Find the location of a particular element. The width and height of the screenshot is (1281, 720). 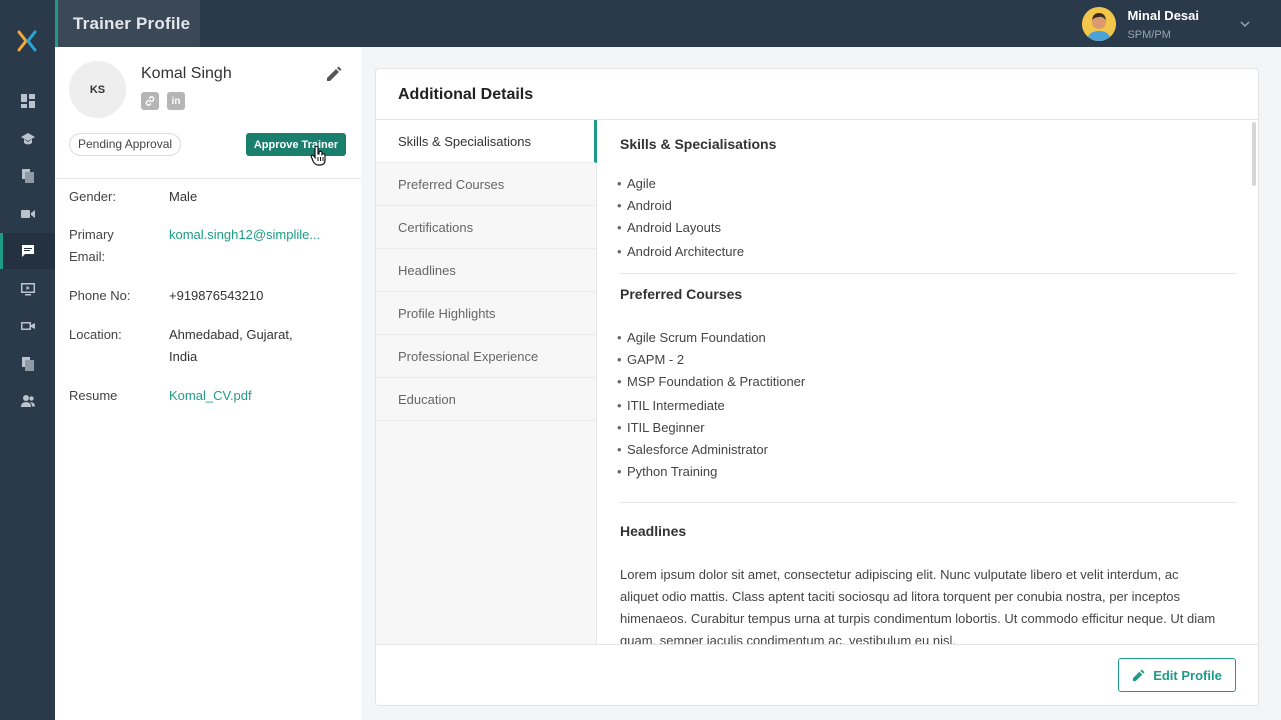

top-bar: Trainer Profile Minal Desai SPM/PM is located at coordinates (668, 23).